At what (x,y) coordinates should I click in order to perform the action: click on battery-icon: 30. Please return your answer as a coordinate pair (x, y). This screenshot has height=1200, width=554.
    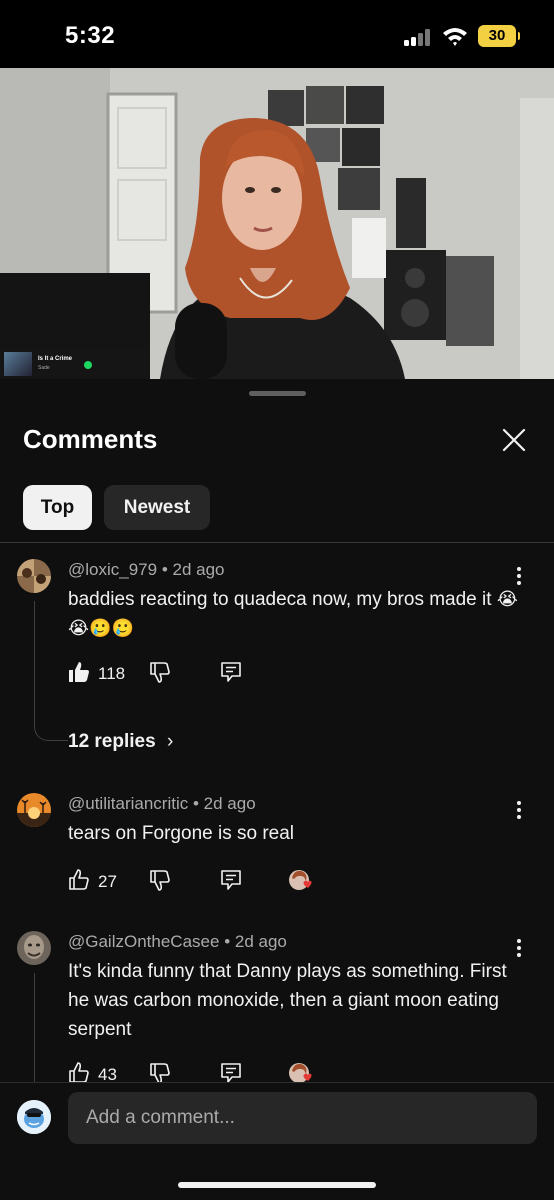
    Looking at the image, I should click on (499, 36).